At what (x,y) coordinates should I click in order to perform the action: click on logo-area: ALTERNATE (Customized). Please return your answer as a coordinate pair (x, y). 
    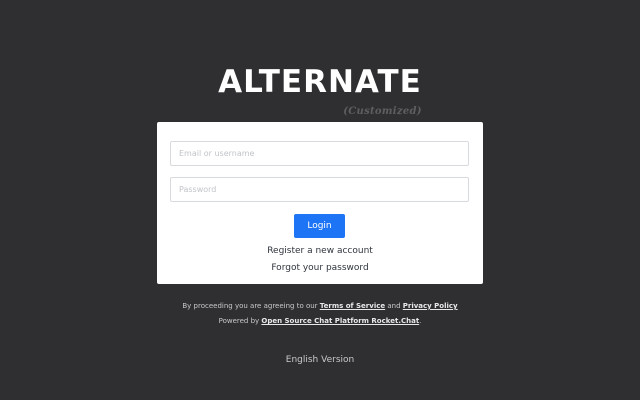
    Looking at the image, I should click on (320, 89).